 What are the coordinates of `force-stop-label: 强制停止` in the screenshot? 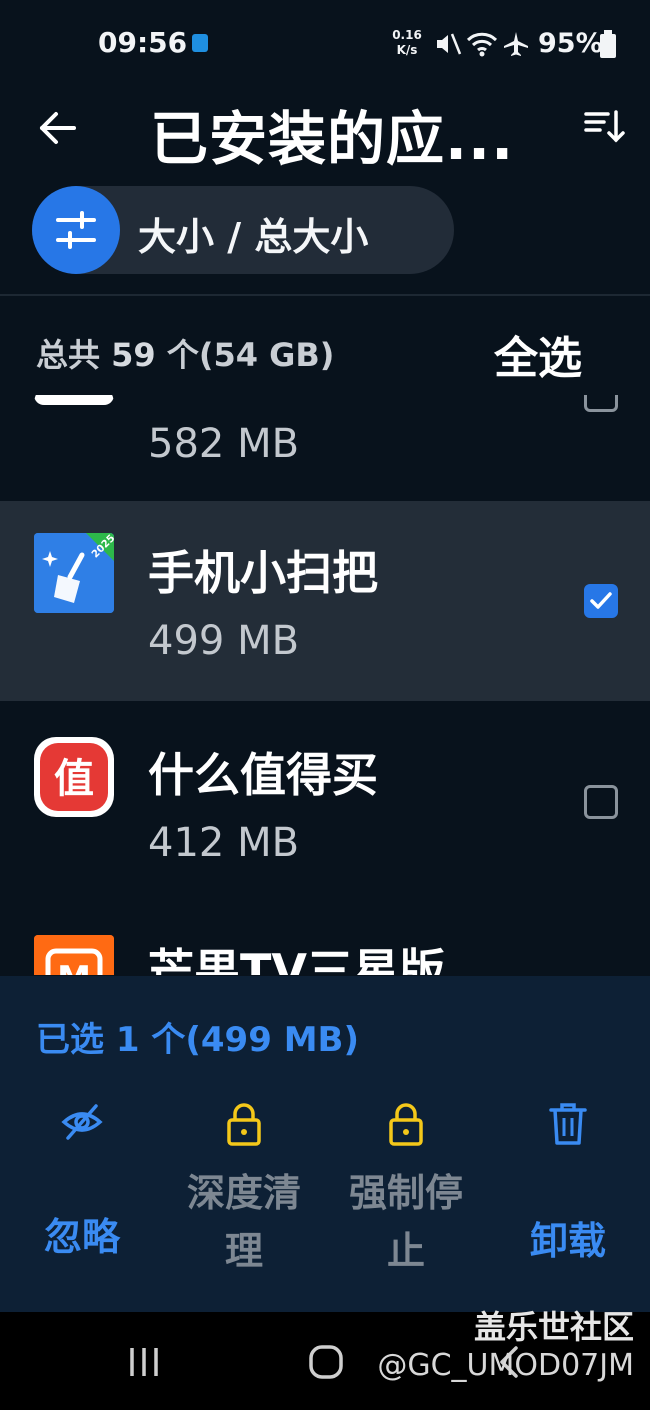 It's located at (405, 1222).